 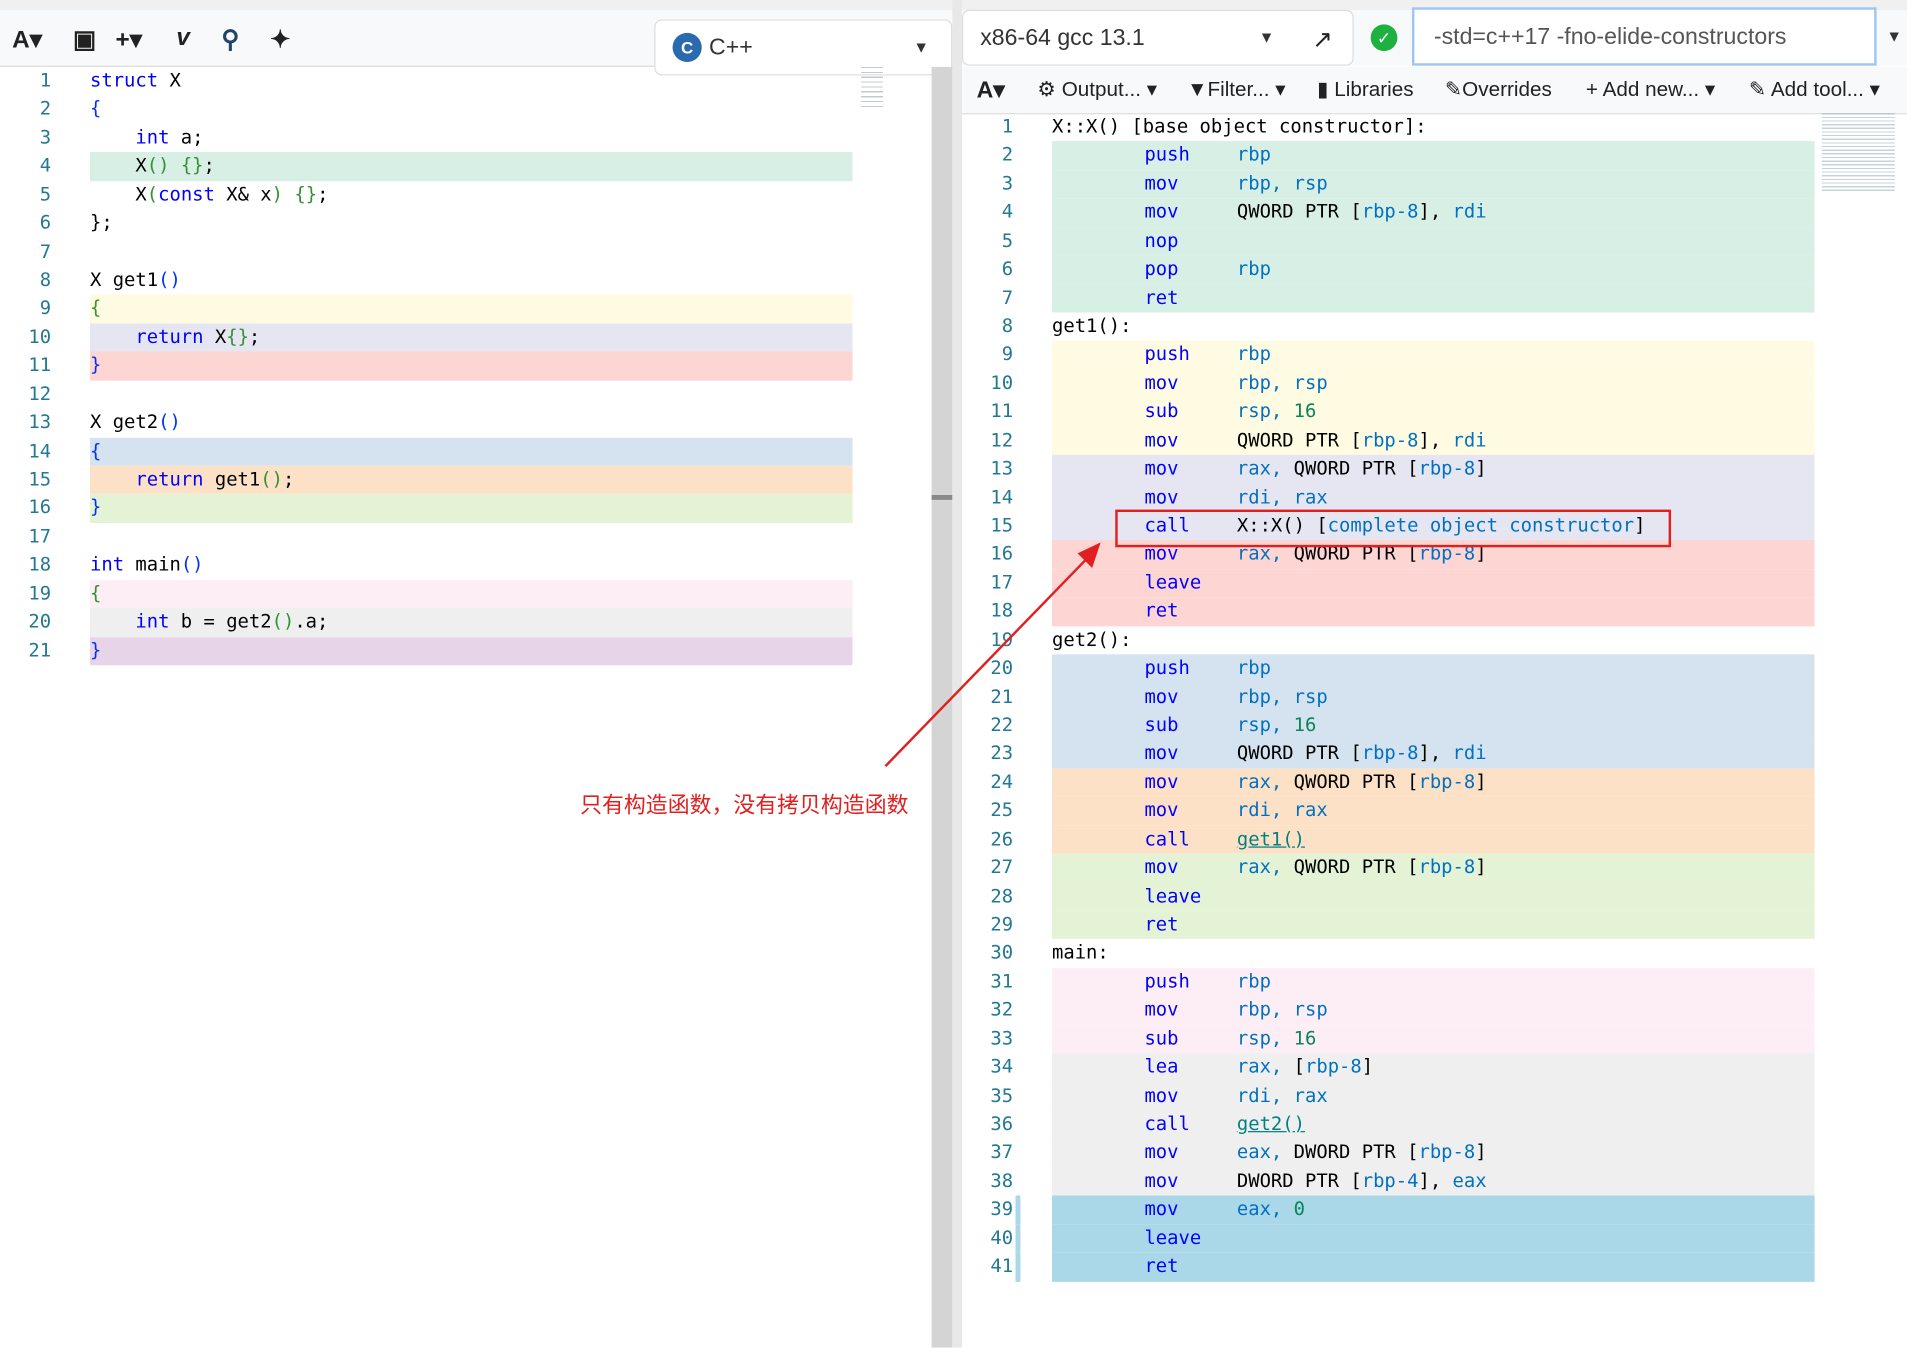 I want to click on annotation-arrow, so click(x=992, y=655).